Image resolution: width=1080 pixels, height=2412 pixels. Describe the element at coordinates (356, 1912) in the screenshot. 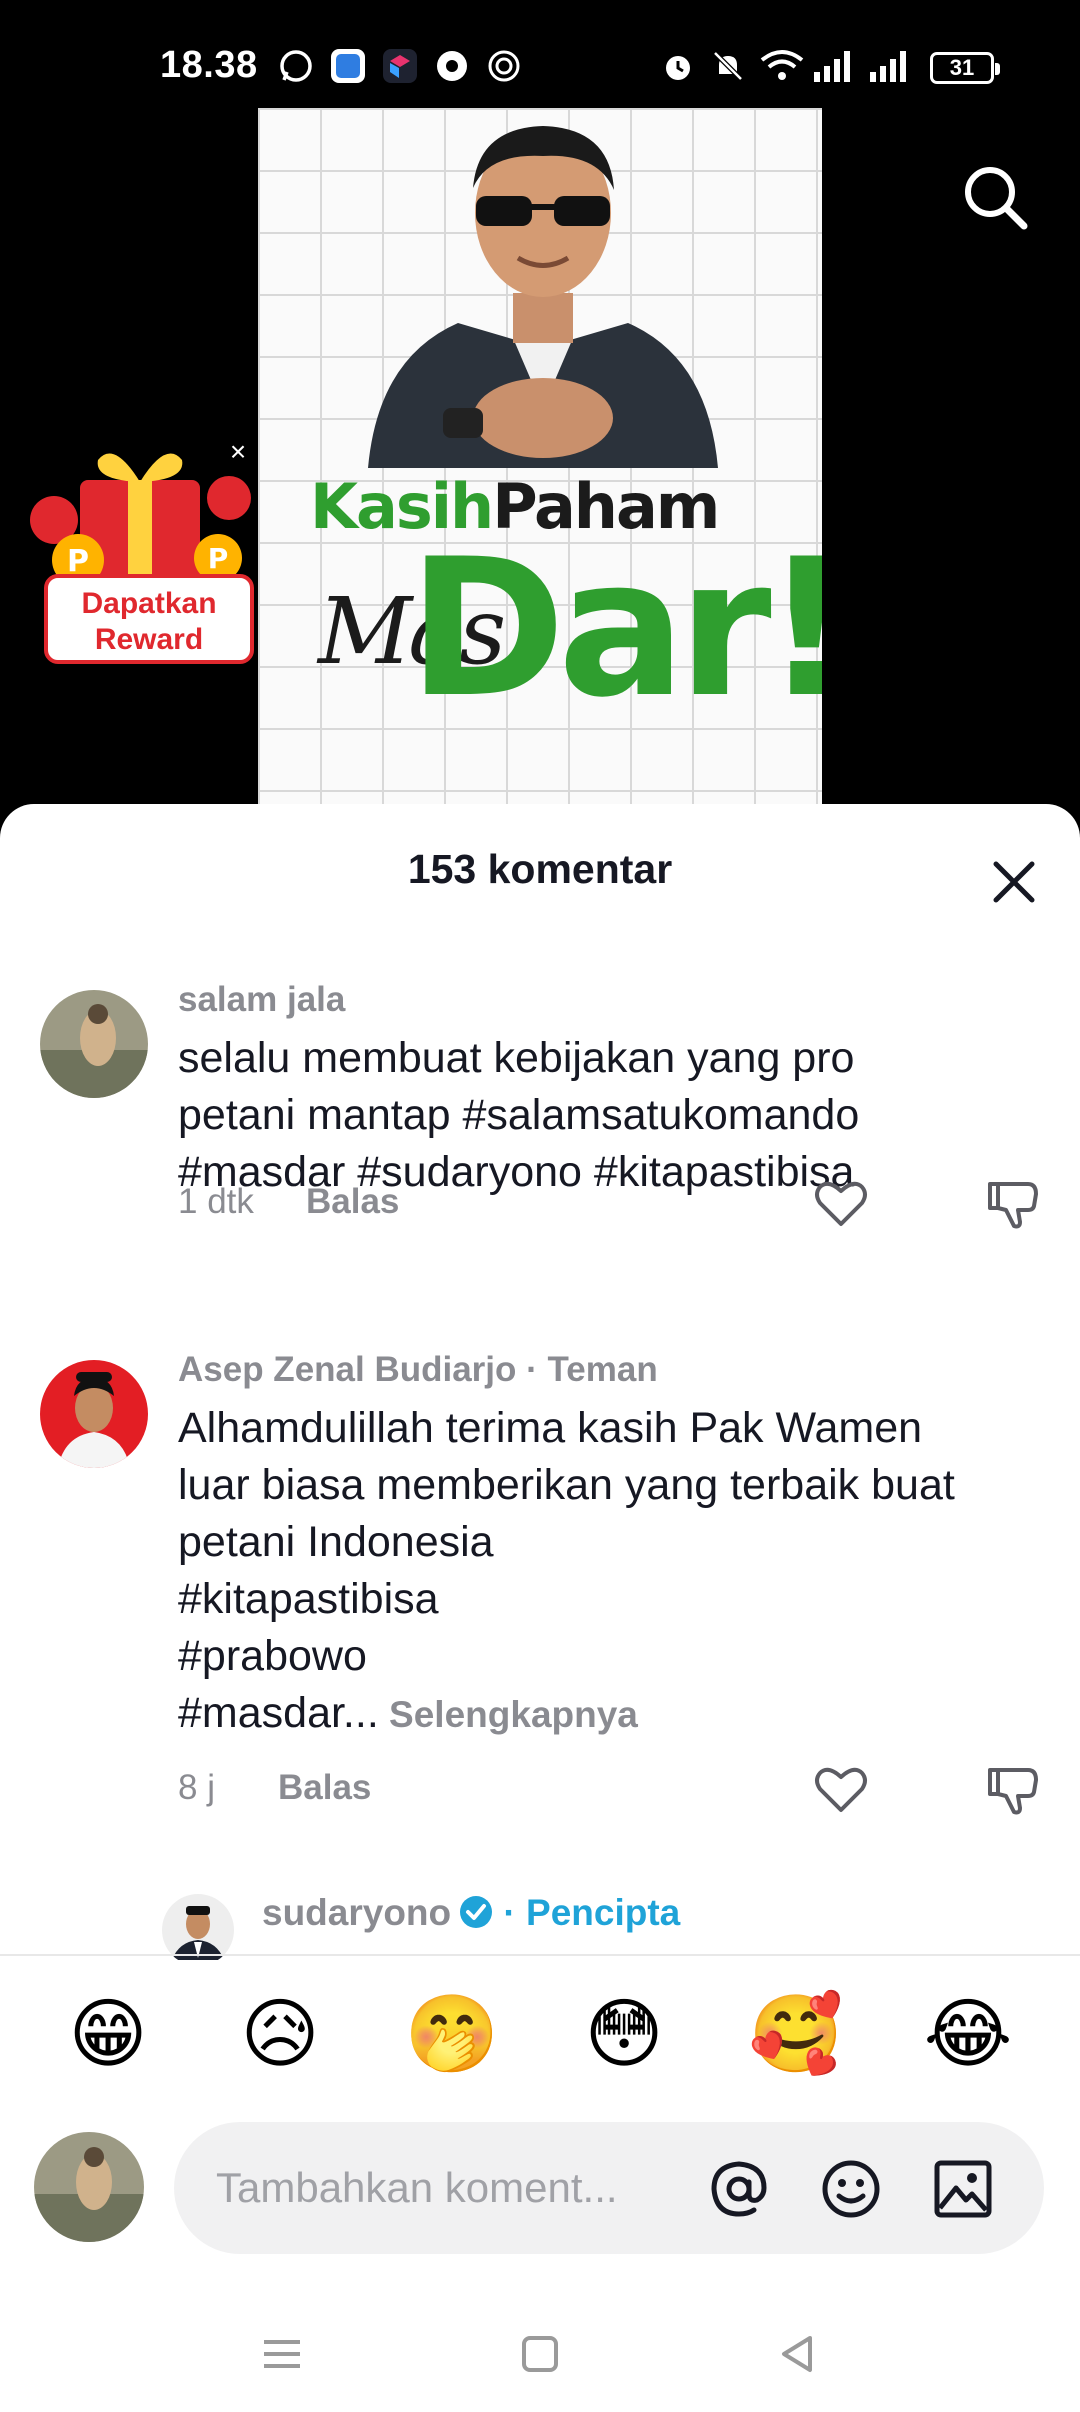

I see `creator-username-text: sudaryono` at that location.